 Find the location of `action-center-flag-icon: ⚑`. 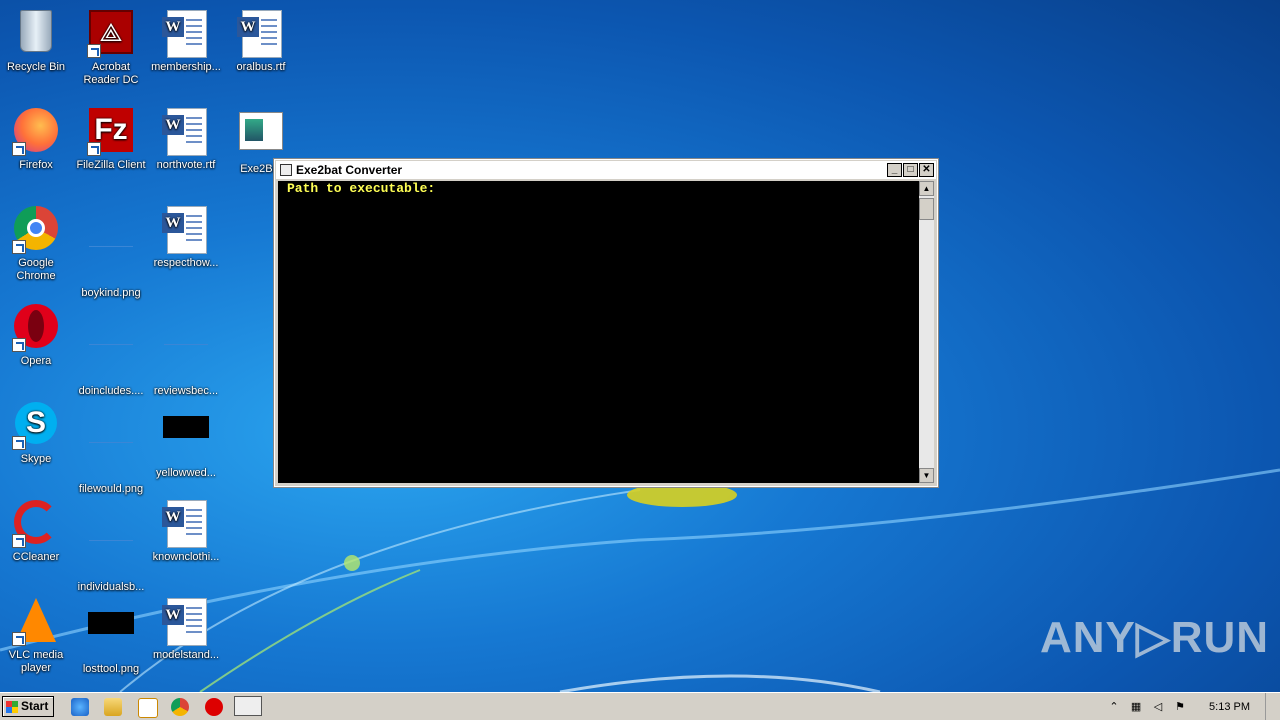

action-center-flag-icon: ⚑ is located at coordinates (1180, 707).